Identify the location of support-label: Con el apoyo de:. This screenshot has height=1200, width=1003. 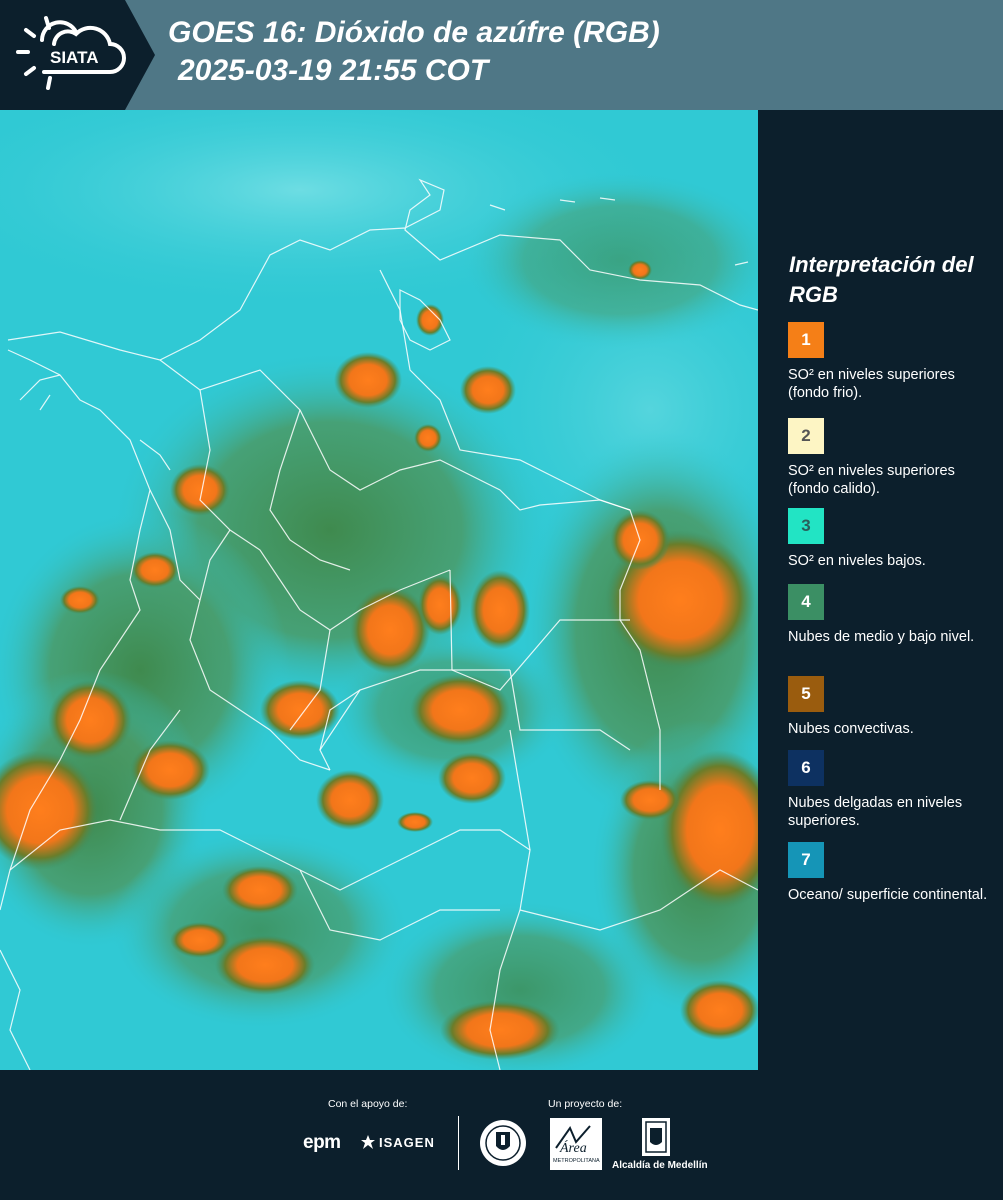
(368, 1104).